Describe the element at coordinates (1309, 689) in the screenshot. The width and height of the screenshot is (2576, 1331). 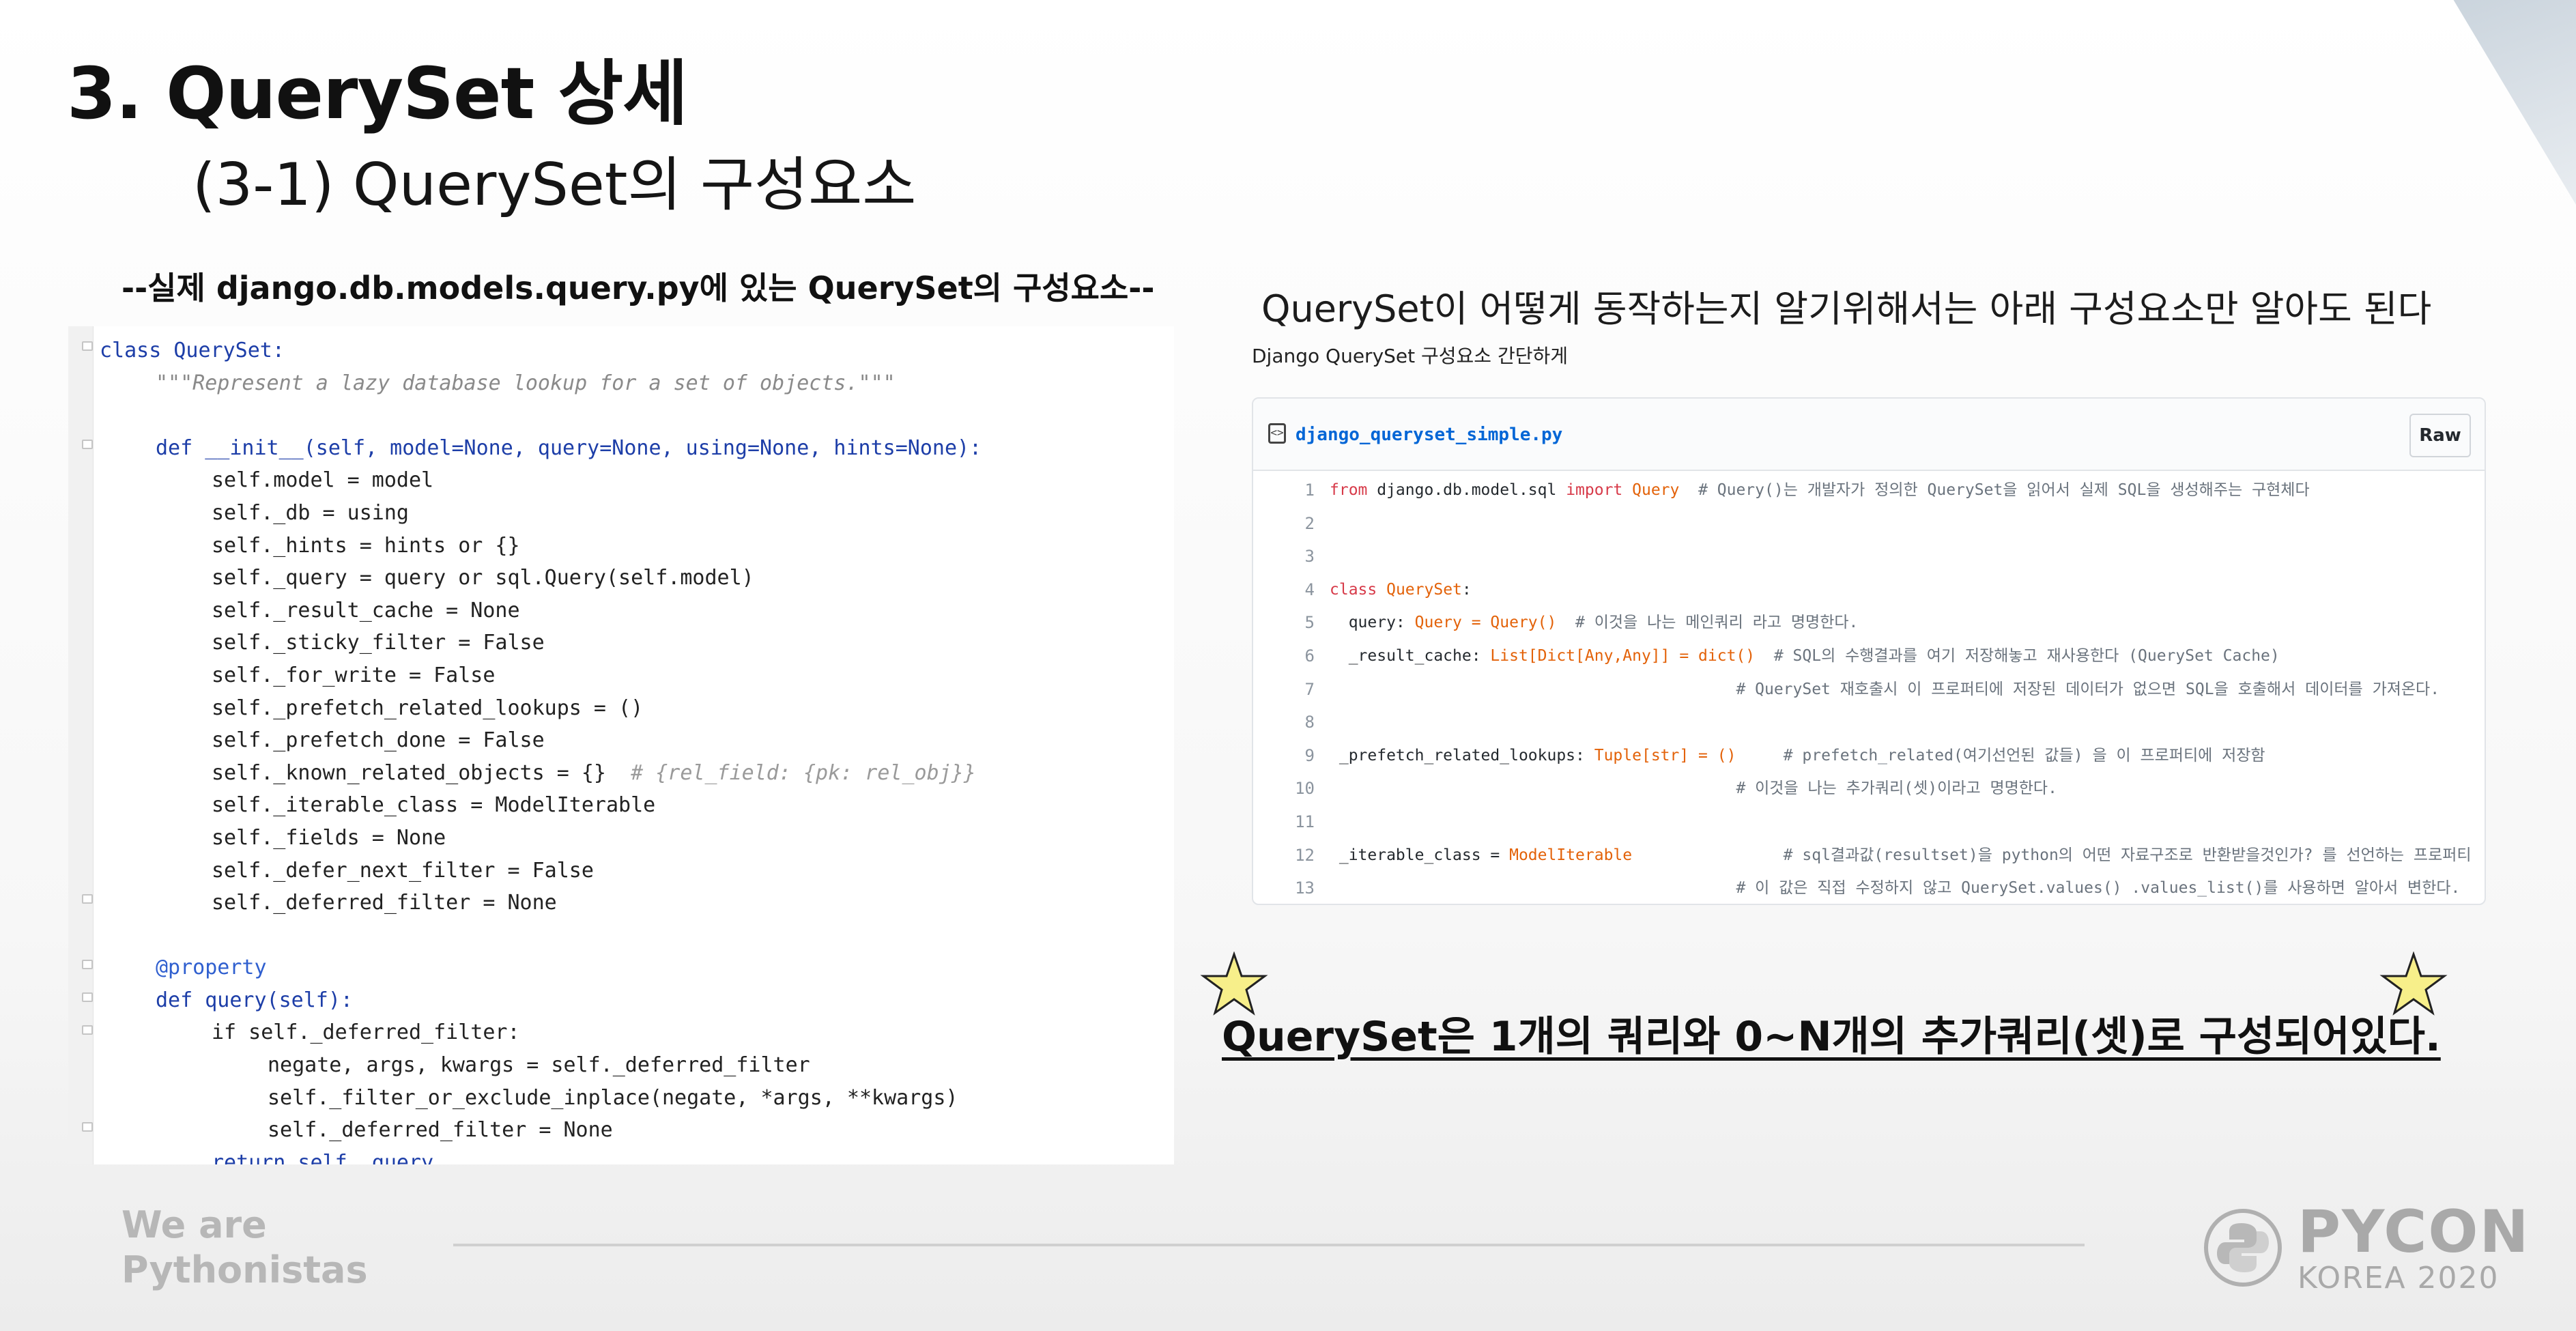
I see `line-number: 7` at that location.